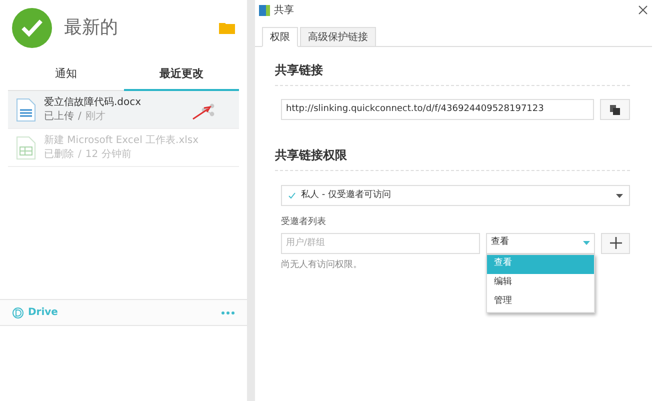 Image resolution: width=660 pixels, height=401 pixels. Describe the element at coordinates (26, 148) in the screenshot. I see `spreadsheet-icon` at that location.